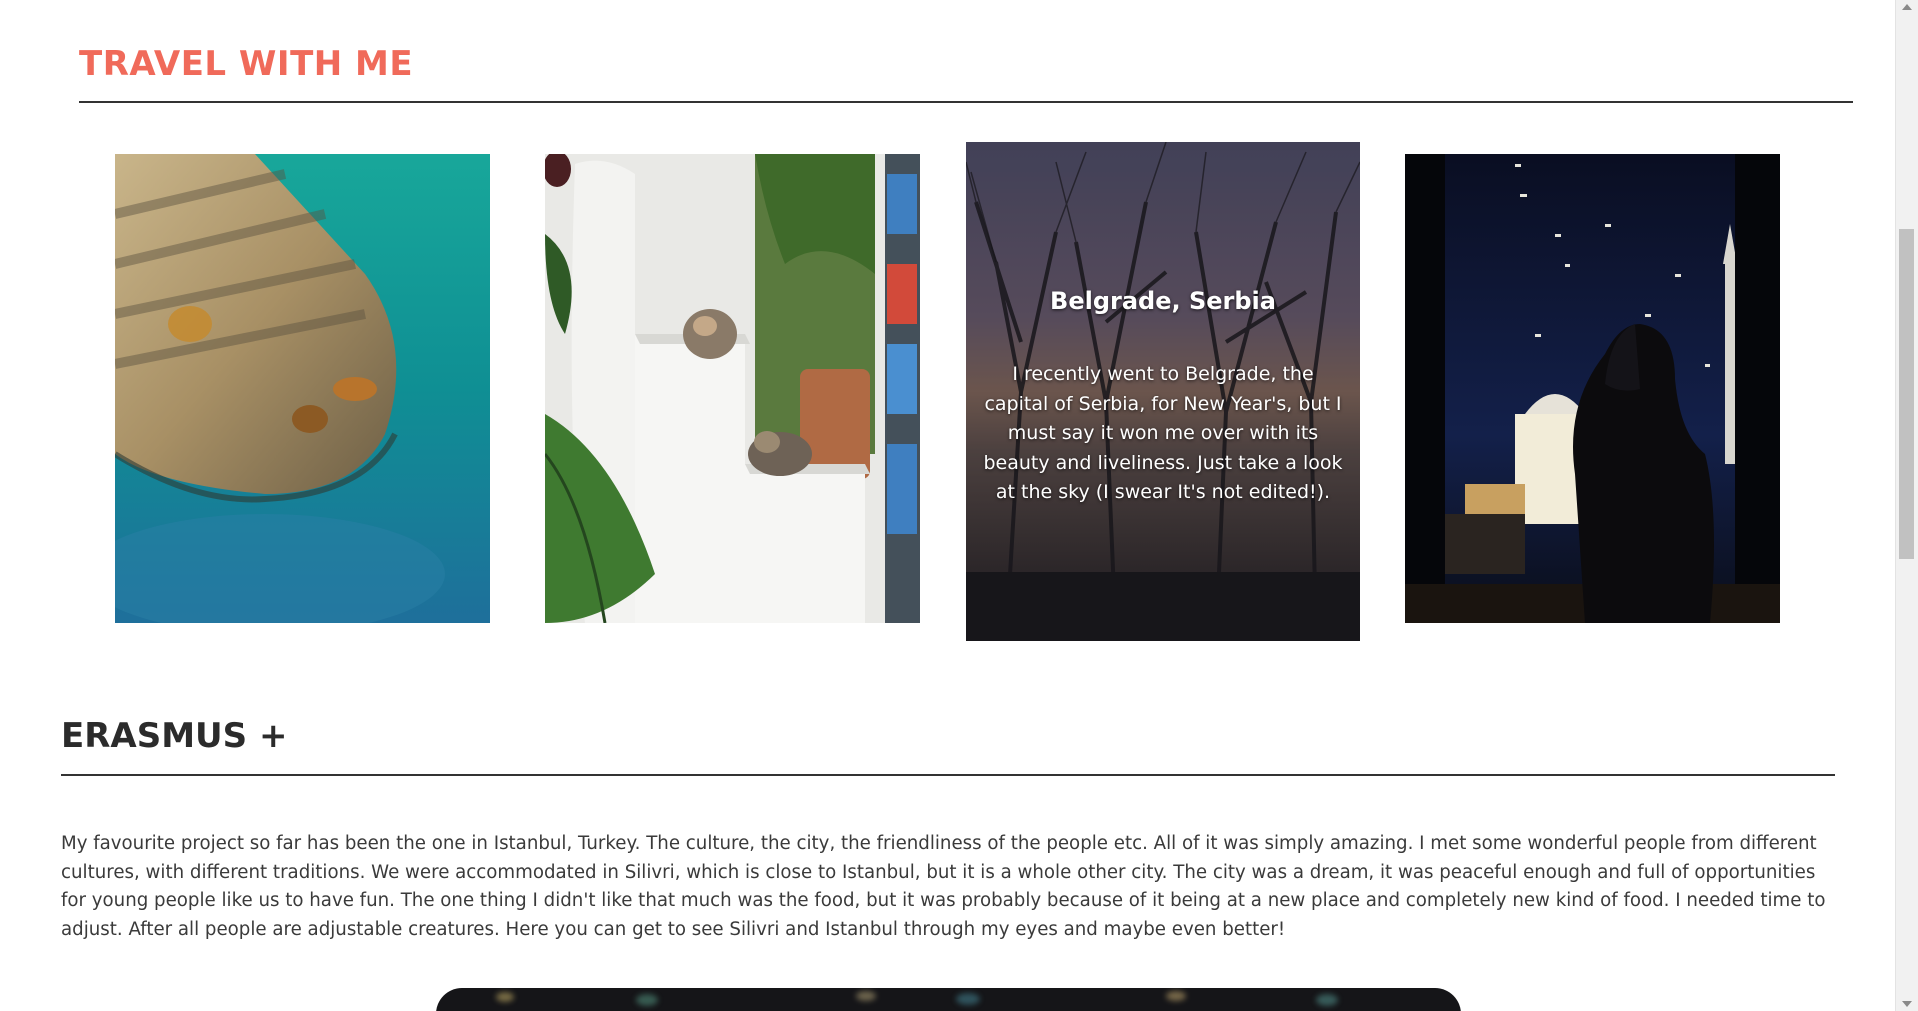 Image resolution: width=1918 pixels, height=1011 pixels. I want to click on cats-on-steps-photo, so click(732, 388).